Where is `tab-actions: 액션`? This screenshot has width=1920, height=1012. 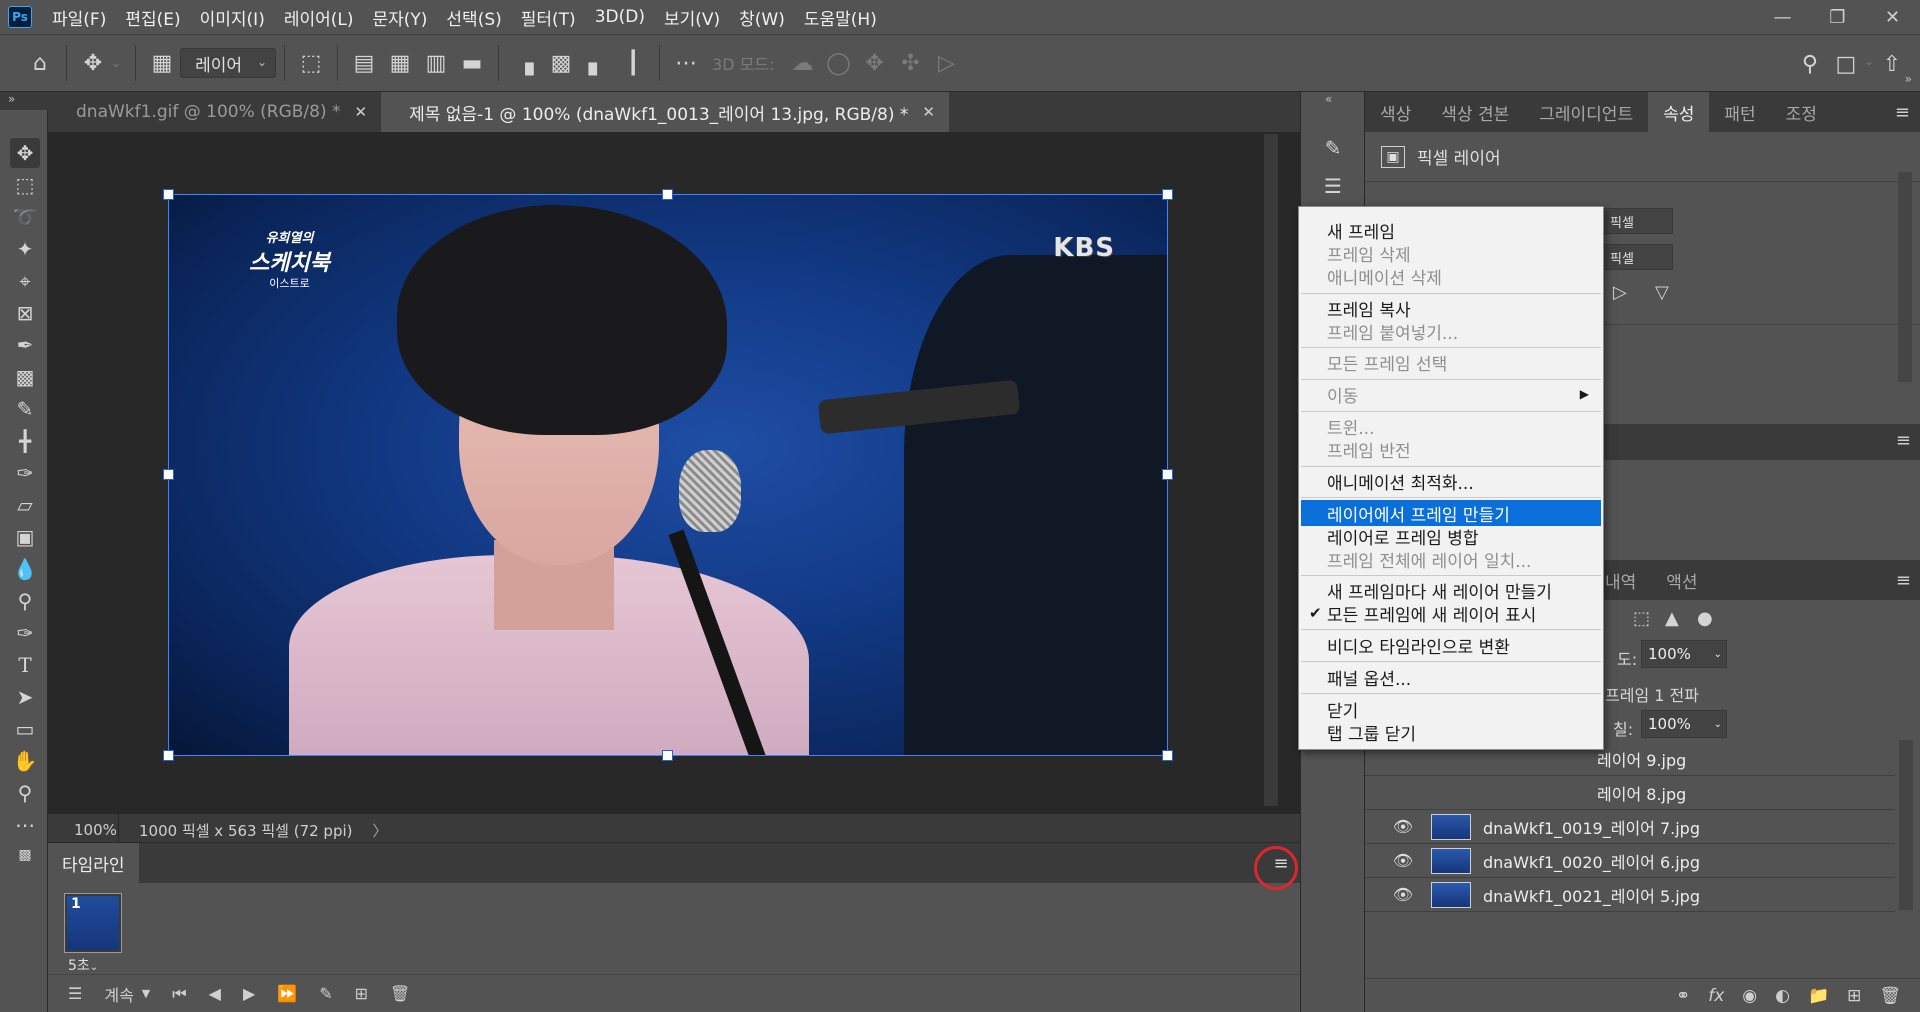
tab-actions: 액션 is located at coordinates (1681, 580).